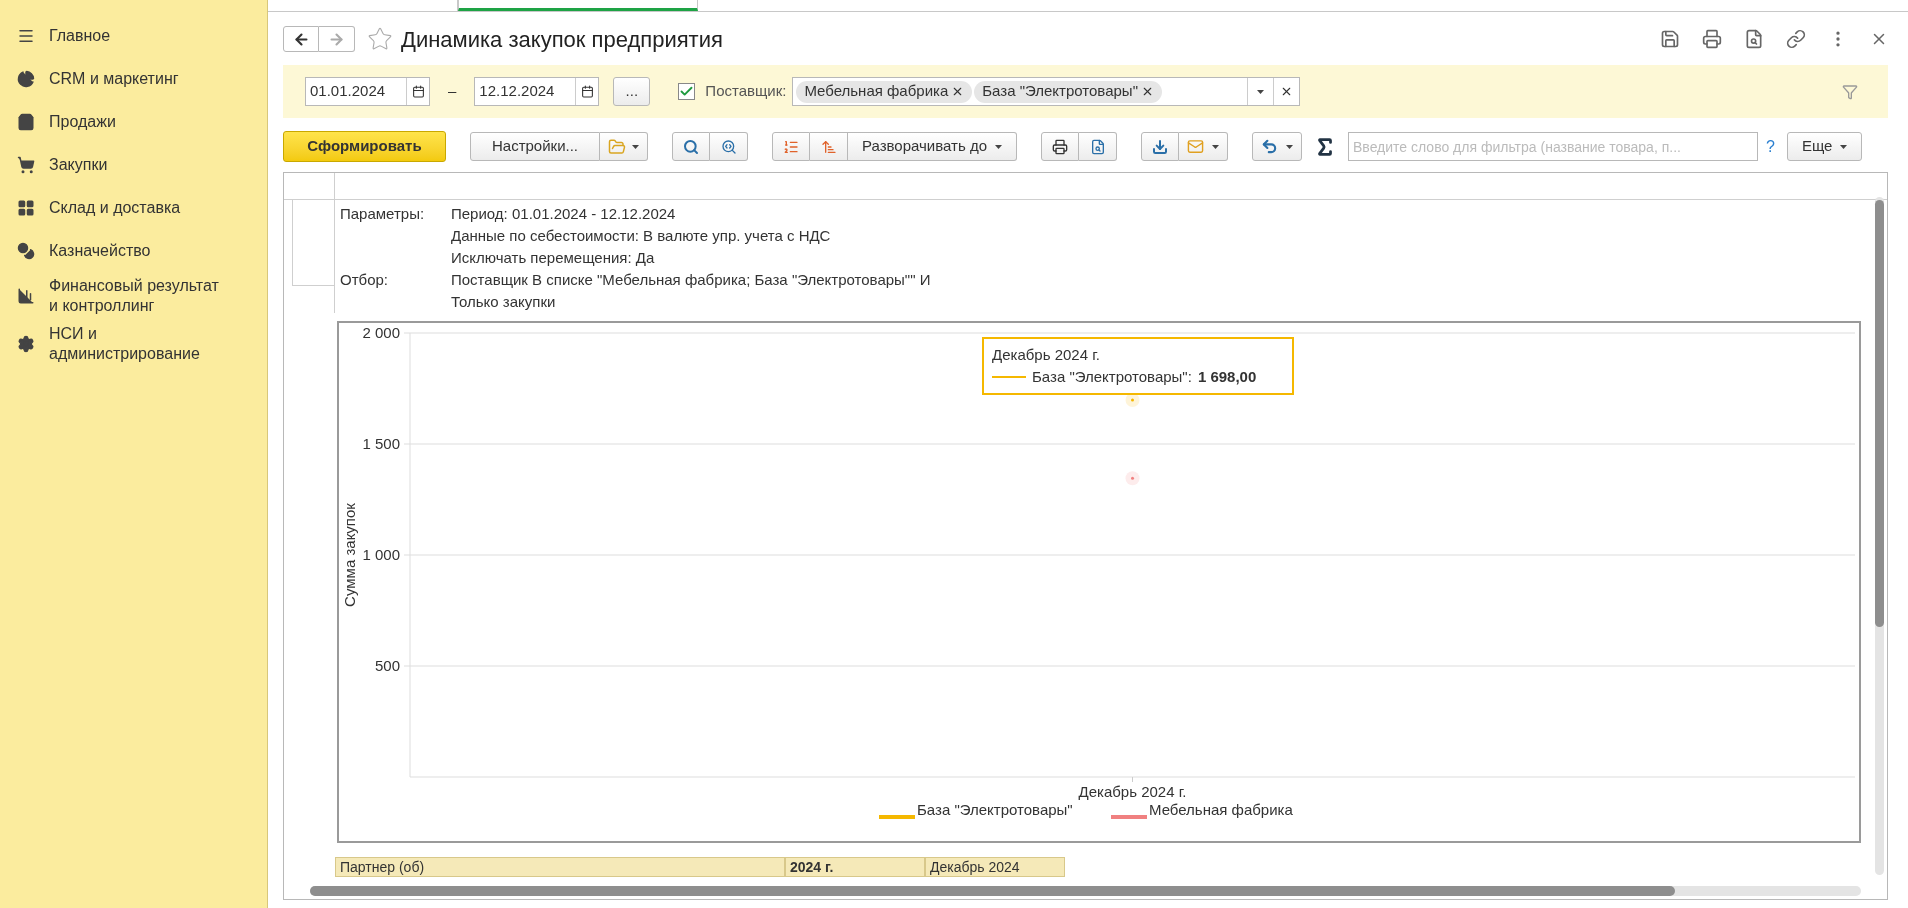 This screenshot has width=1908, height=908. Describe the element at coordinates (855, 867) in the screenshot. I see `table-header-cell: 2024 г.` at that location.